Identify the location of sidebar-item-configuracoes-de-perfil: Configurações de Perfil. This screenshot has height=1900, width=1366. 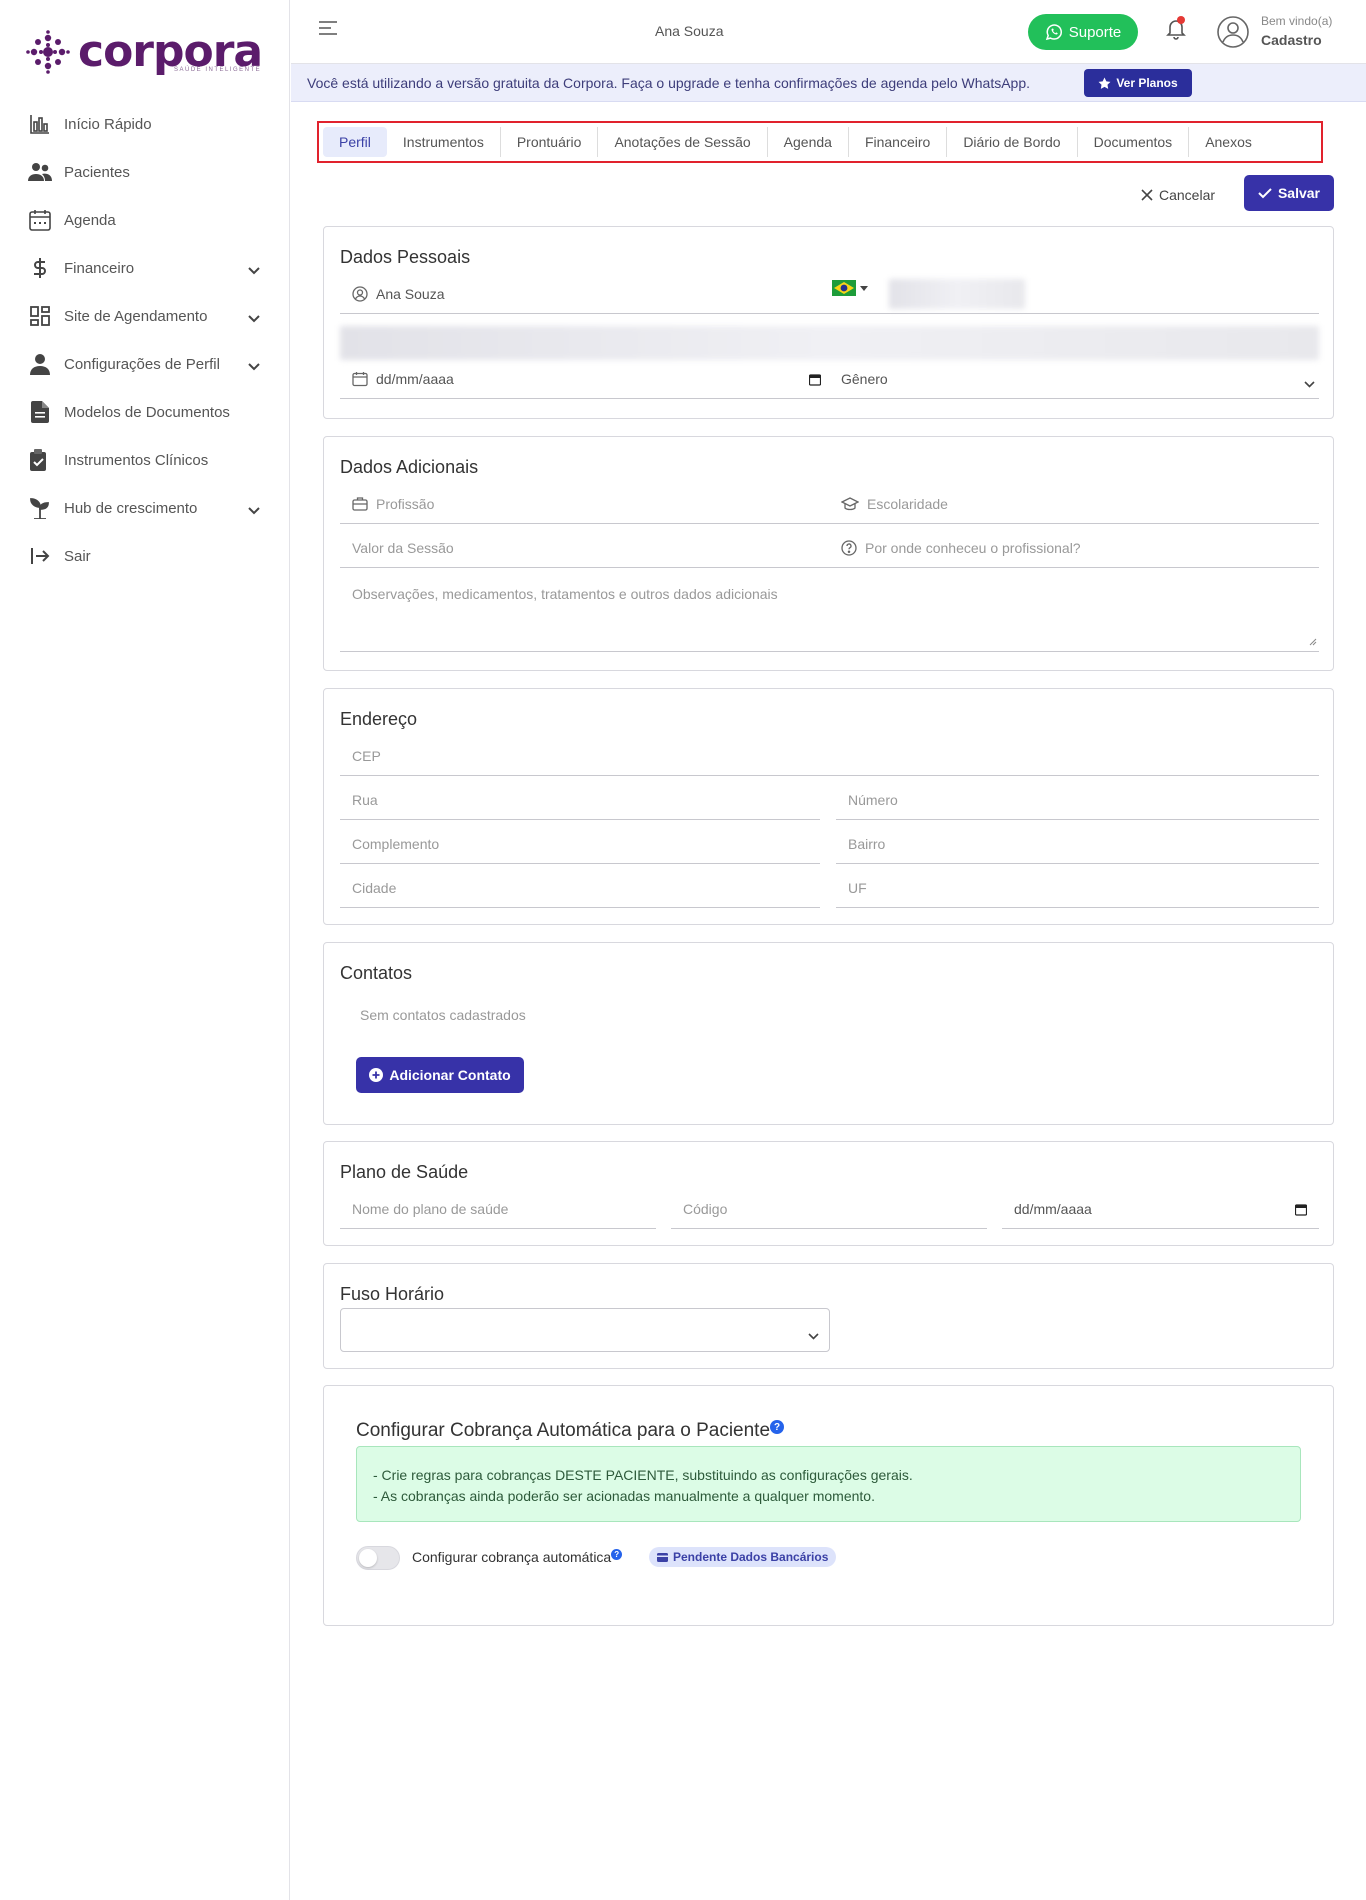
(145, 364).